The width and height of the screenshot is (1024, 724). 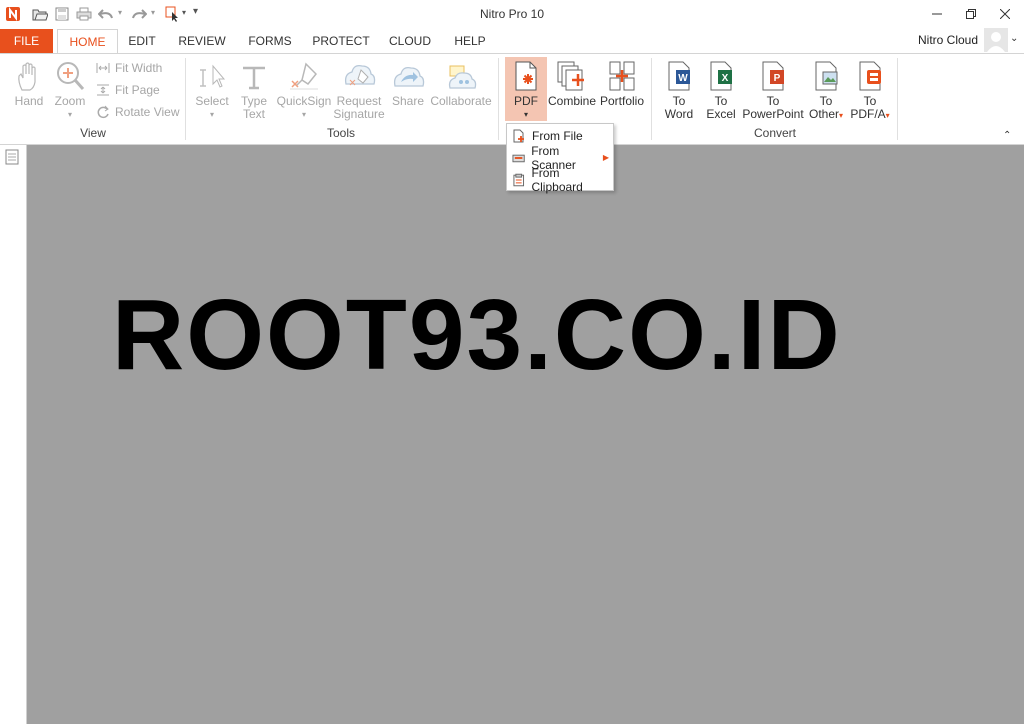 I want to click on fit-page-label: Fit Page, so click(x=137, y=90).